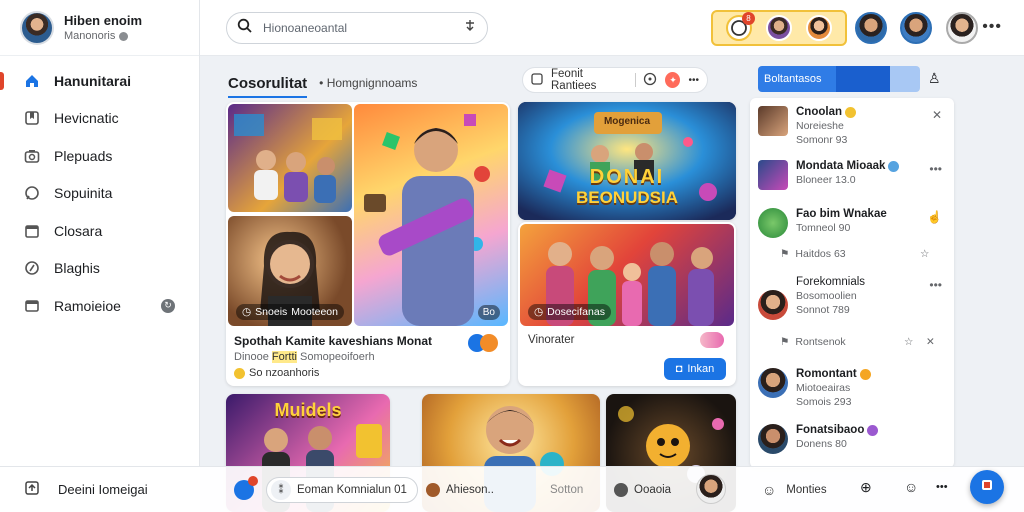  What do you see at coordinates (488, 312) in the screenshot?
I see `image-caption-chip: Bo` at bounding box center [488, 312].